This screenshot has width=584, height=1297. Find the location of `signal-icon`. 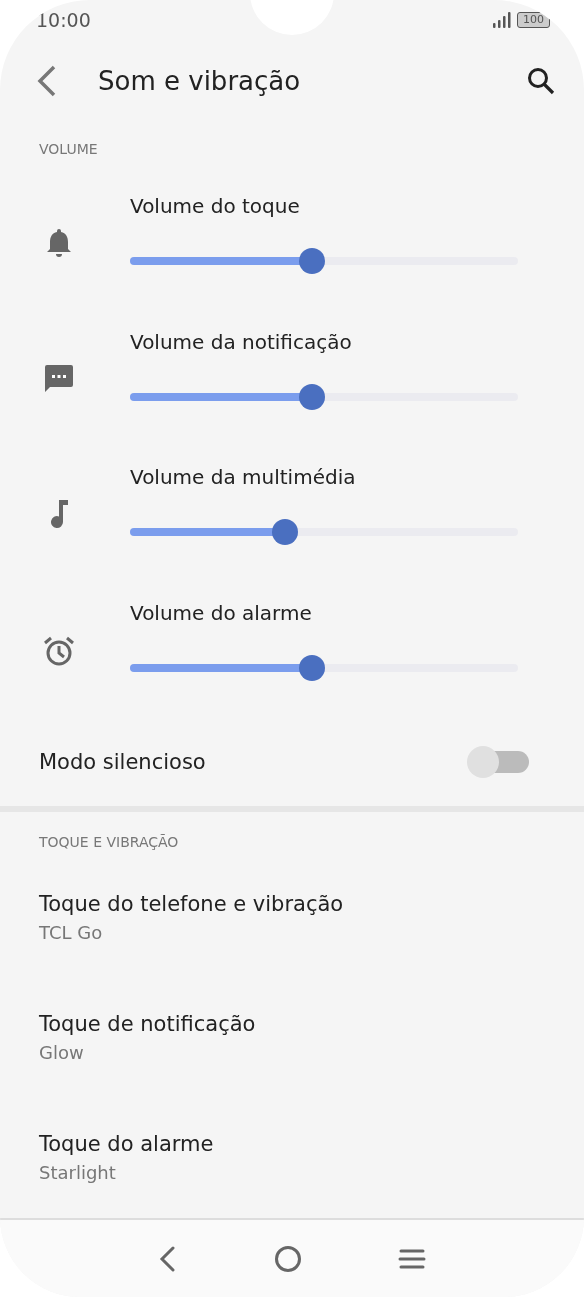

signal-icon is located at coordinates (502, 19).